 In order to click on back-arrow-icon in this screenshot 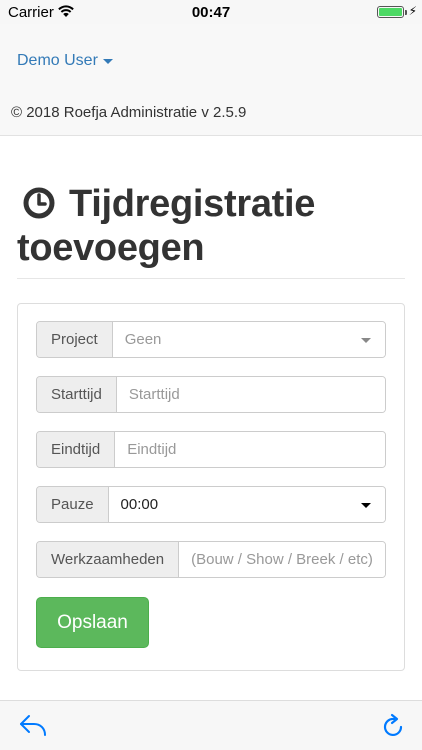, I will do `click(33, 725)`.